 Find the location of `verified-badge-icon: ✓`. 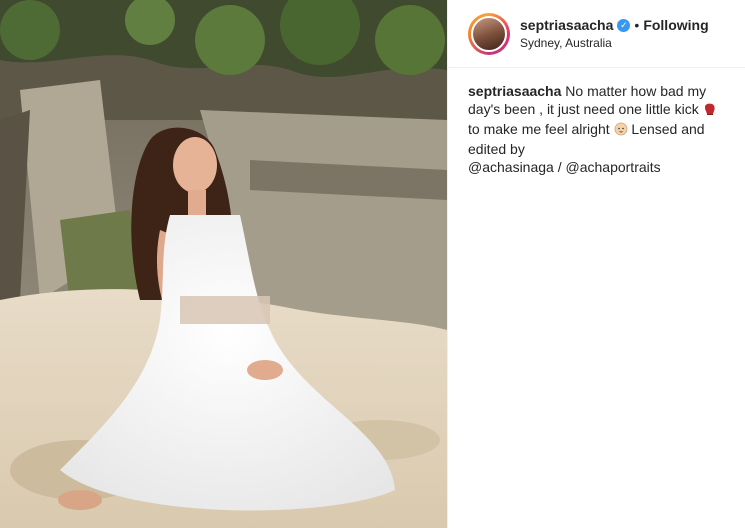

verified-badge-icon: ✓ is located at coordinates (624, 25).